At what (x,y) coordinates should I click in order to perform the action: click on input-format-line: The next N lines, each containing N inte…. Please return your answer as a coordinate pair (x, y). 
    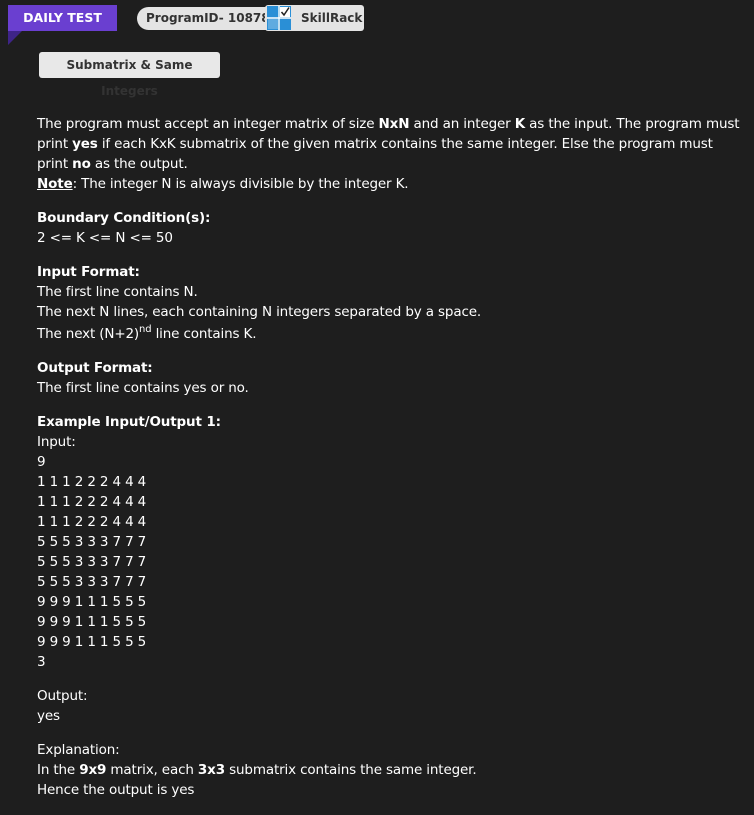
    Looking at the image, I should click on (259, 312).